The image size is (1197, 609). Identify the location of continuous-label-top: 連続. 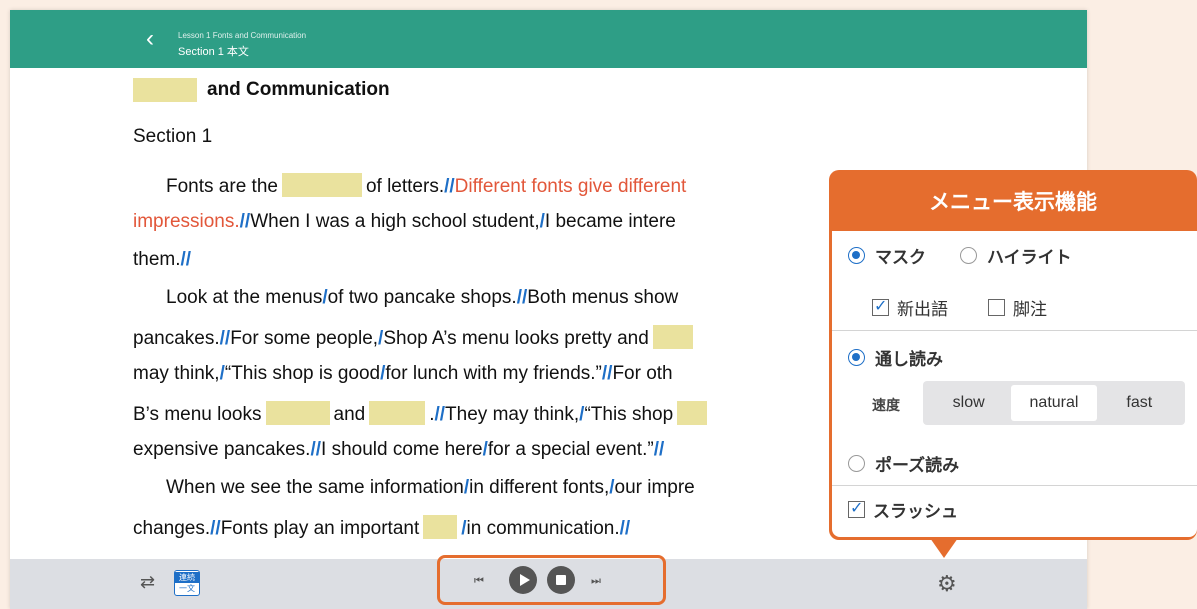
(187, 577).